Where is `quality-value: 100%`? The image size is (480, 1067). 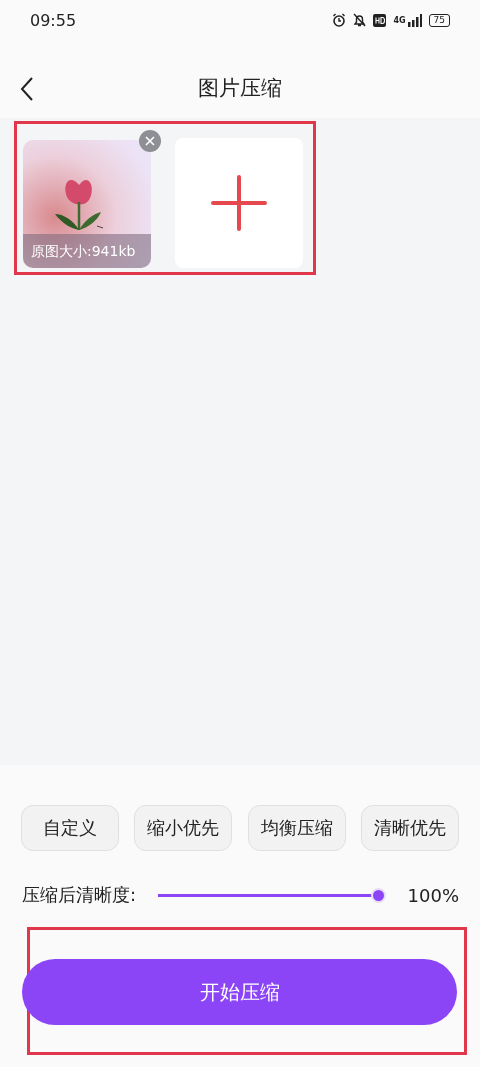 quality-value: 100% is located at coordinates (433, 895).